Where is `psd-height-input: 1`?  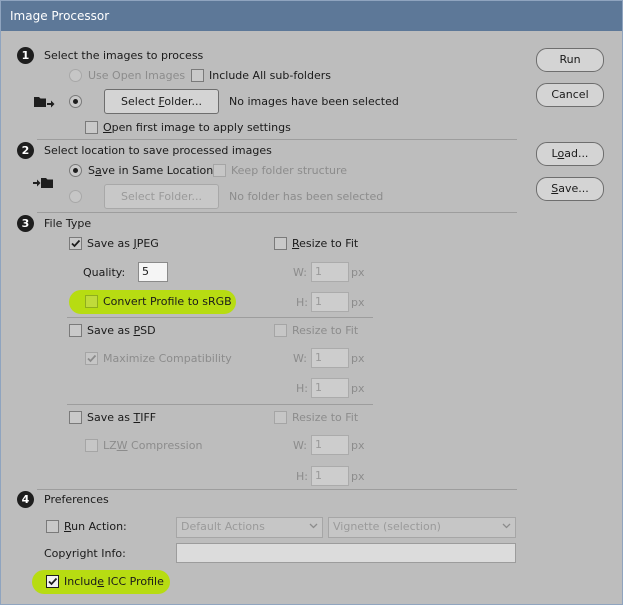
psd-height-input: 1 is located at coordinates (330, 388).